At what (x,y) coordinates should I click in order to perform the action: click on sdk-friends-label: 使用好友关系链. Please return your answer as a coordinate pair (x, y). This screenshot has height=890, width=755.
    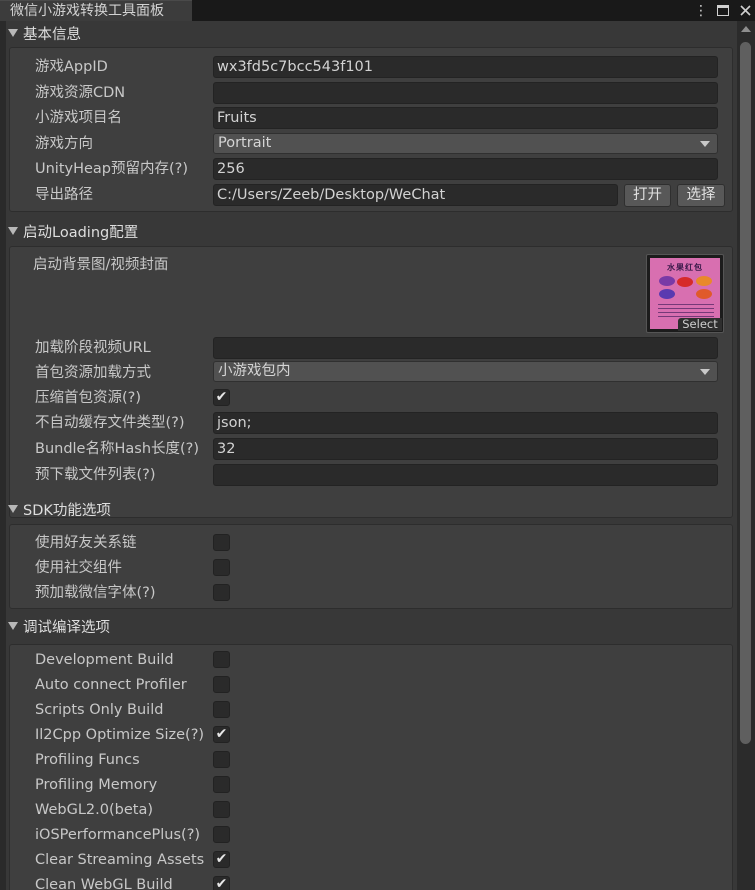
    Looking at the image, I should click on (86, 543).